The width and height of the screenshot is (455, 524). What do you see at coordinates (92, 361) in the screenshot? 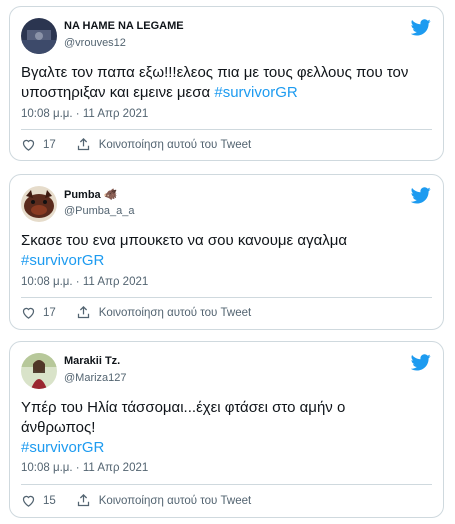
I see `author-name: Marakii Tz.` at bounding box center [92, 361].